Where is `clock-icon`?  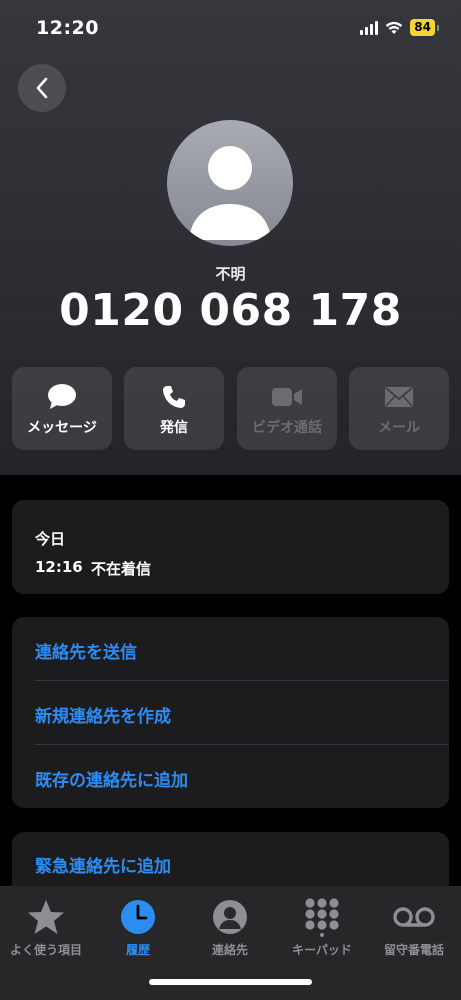
clock-icon is located at coordinates (138, 917).